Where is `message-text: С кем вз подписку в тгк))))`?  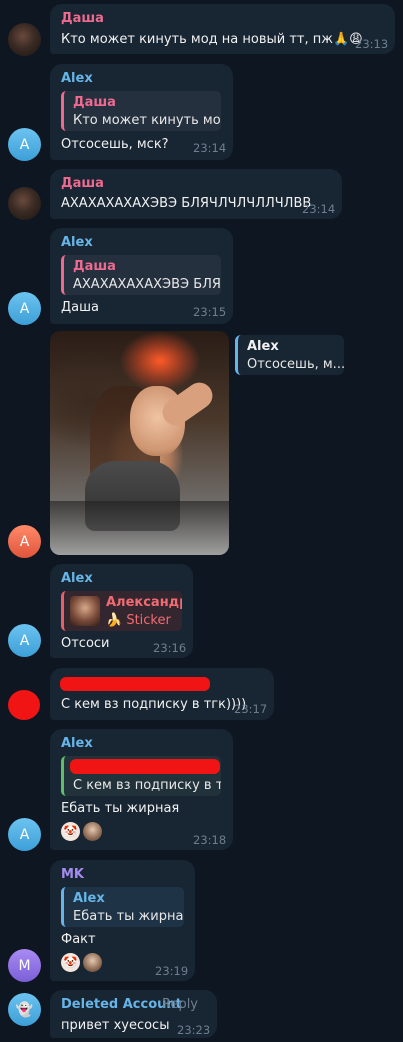
message-text: С кем вз подписку в тгк)))) is located at coordinates (154, 704).